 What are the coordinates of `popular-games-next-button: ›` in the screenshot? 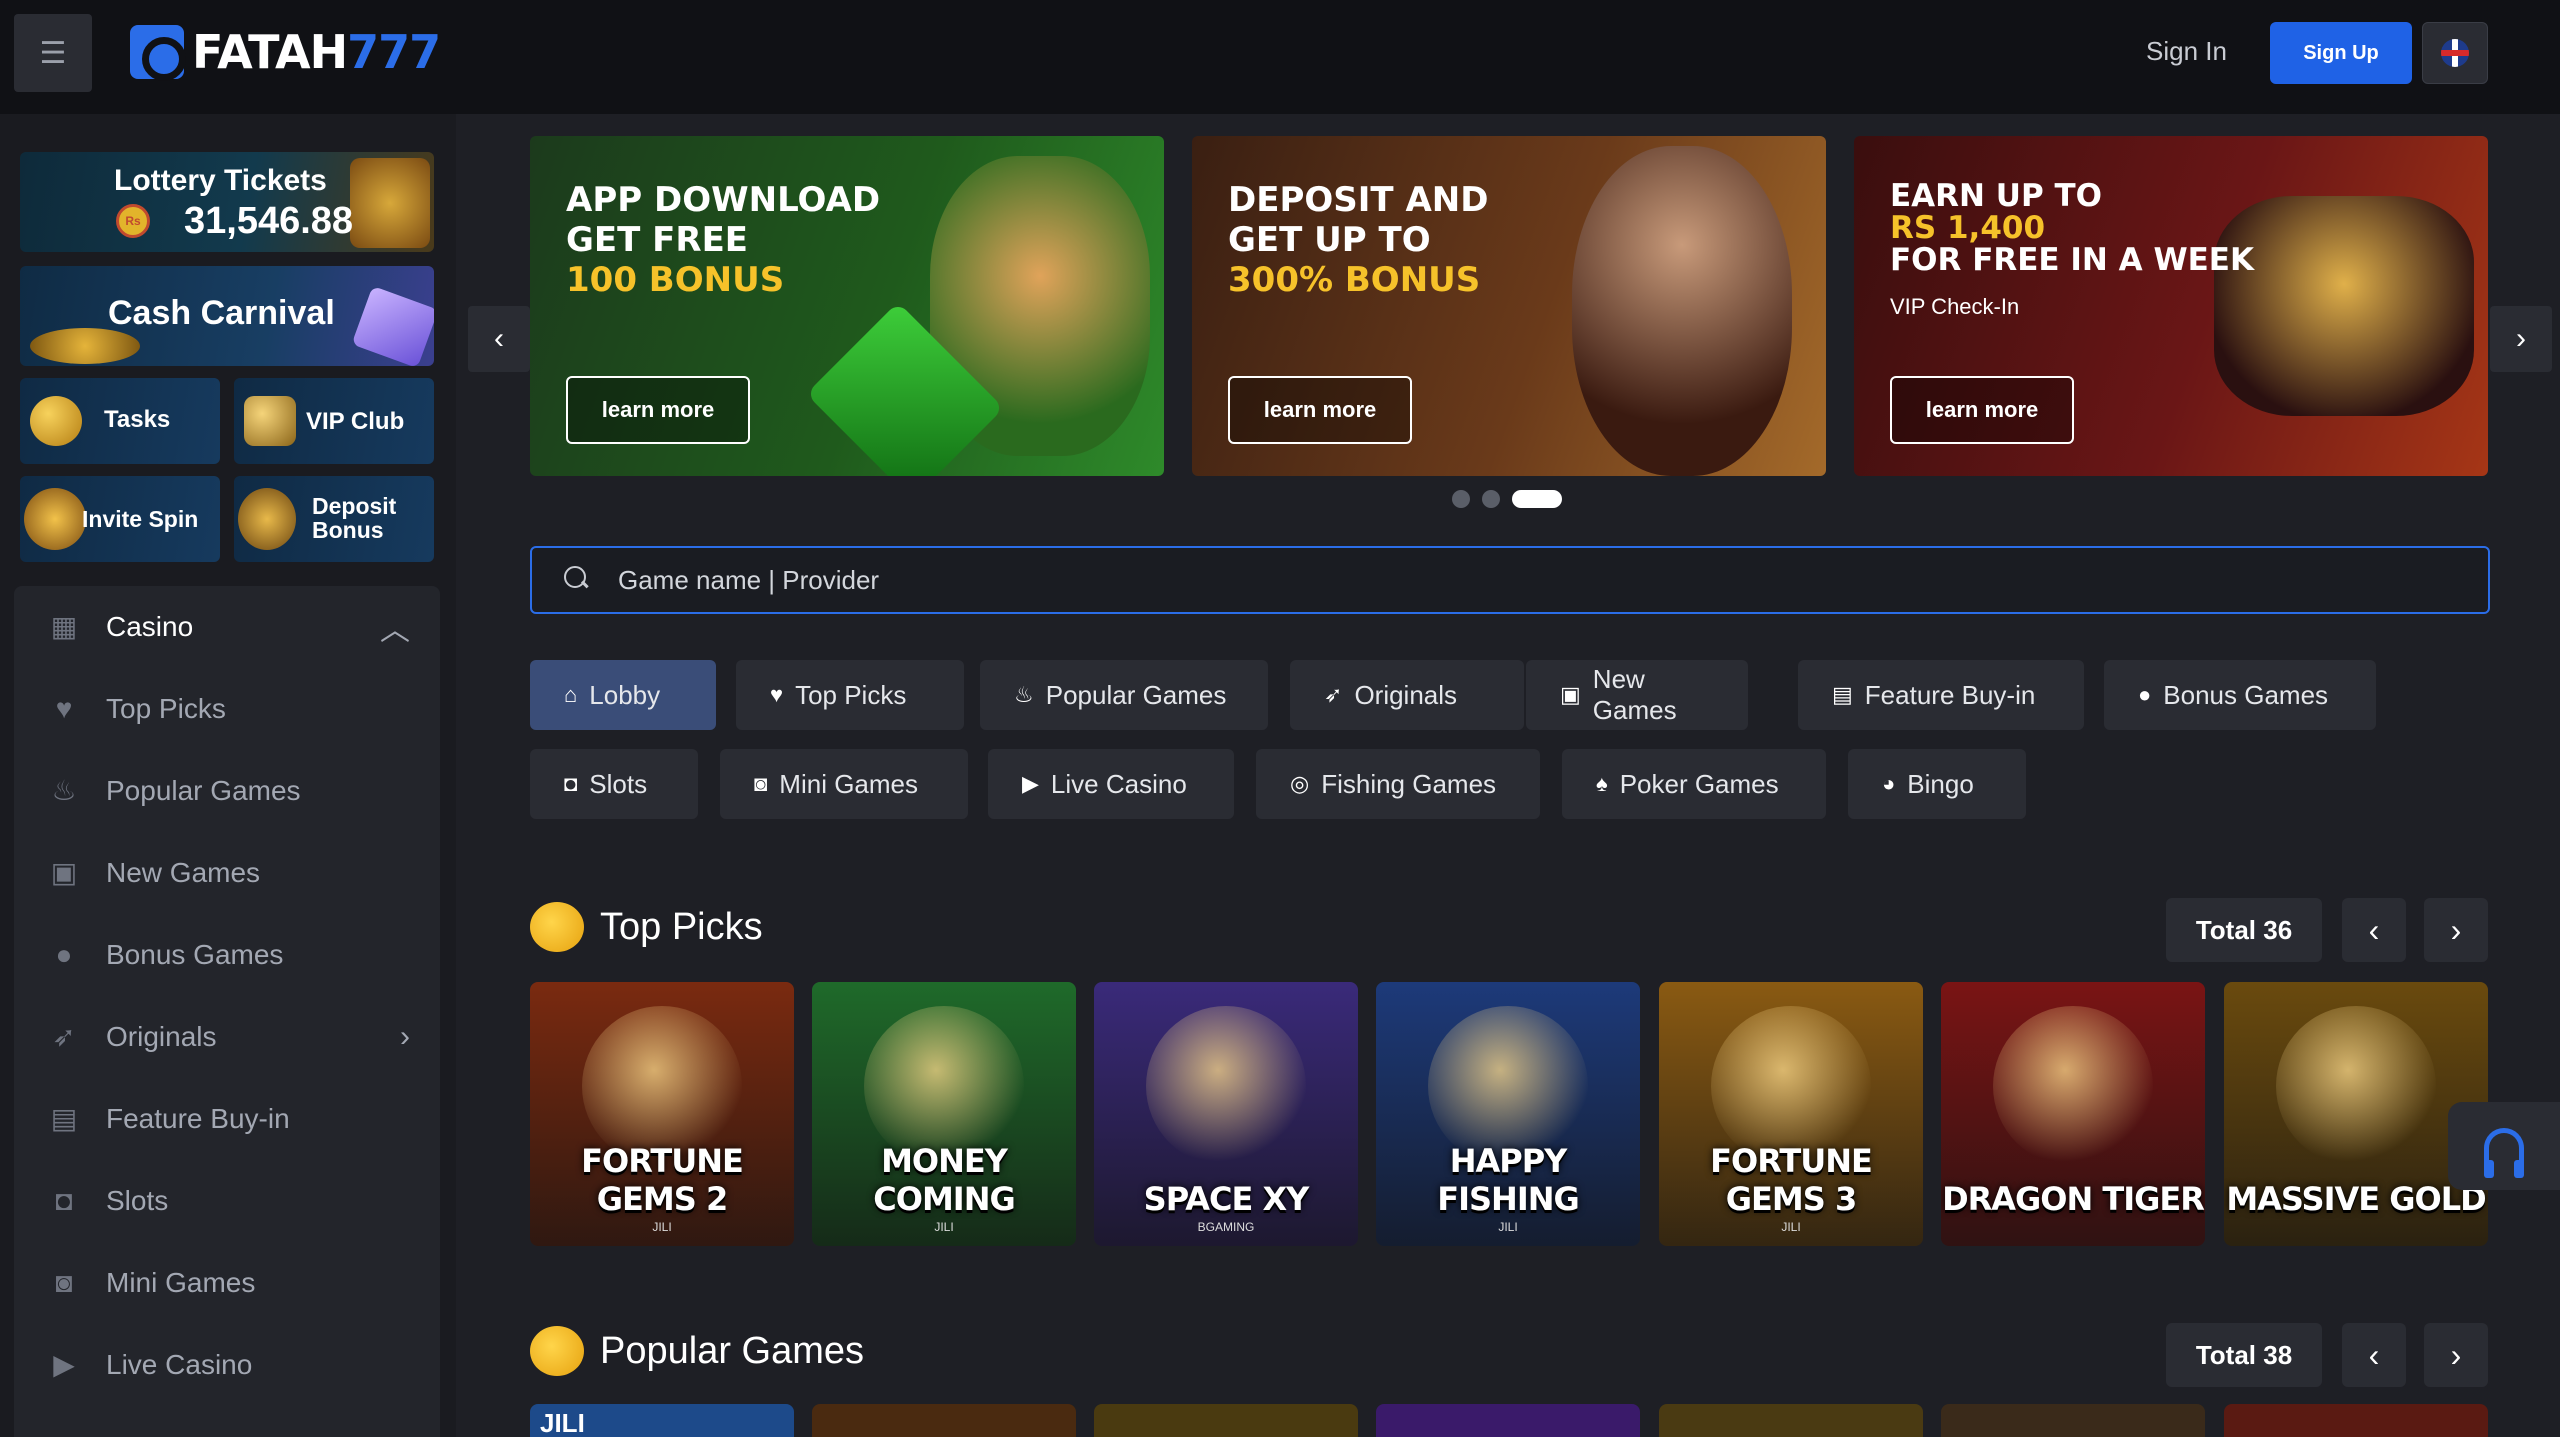 It's located at (2456, 1355).